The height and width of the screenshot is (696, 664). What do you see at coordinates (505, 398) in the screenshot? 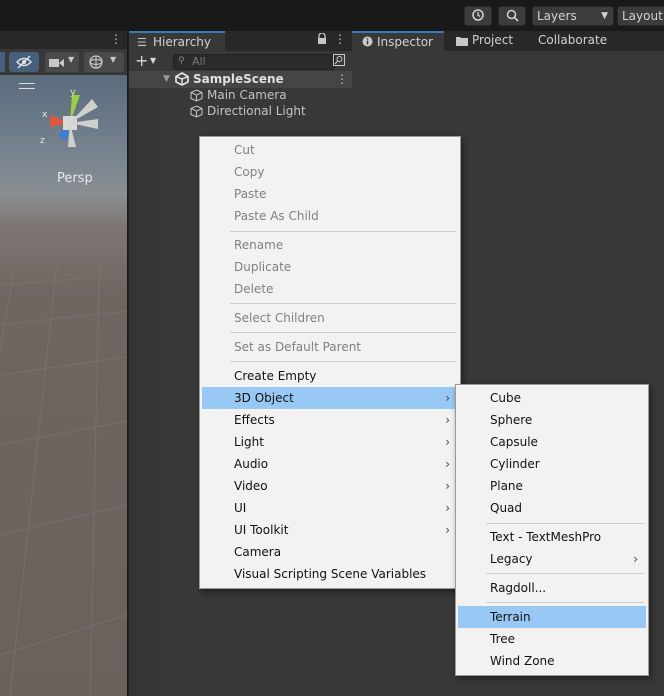
I see `submenu-item-label: Cube` at bounding box center [505, 398].